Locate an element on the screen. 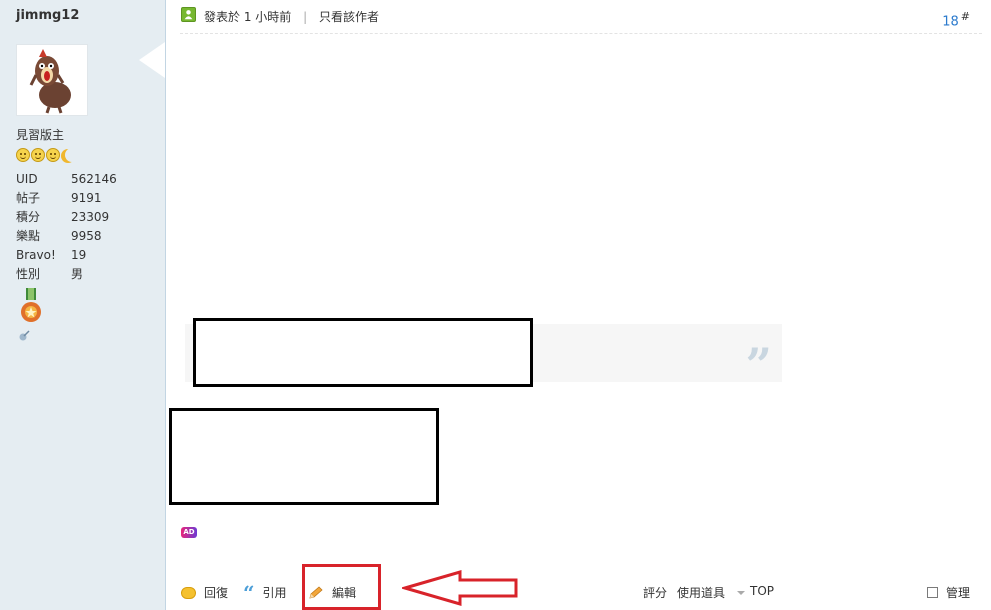 This screenshot has height=610, width=991. post-time: 1 小時前 is located at coordinates (267, 17).